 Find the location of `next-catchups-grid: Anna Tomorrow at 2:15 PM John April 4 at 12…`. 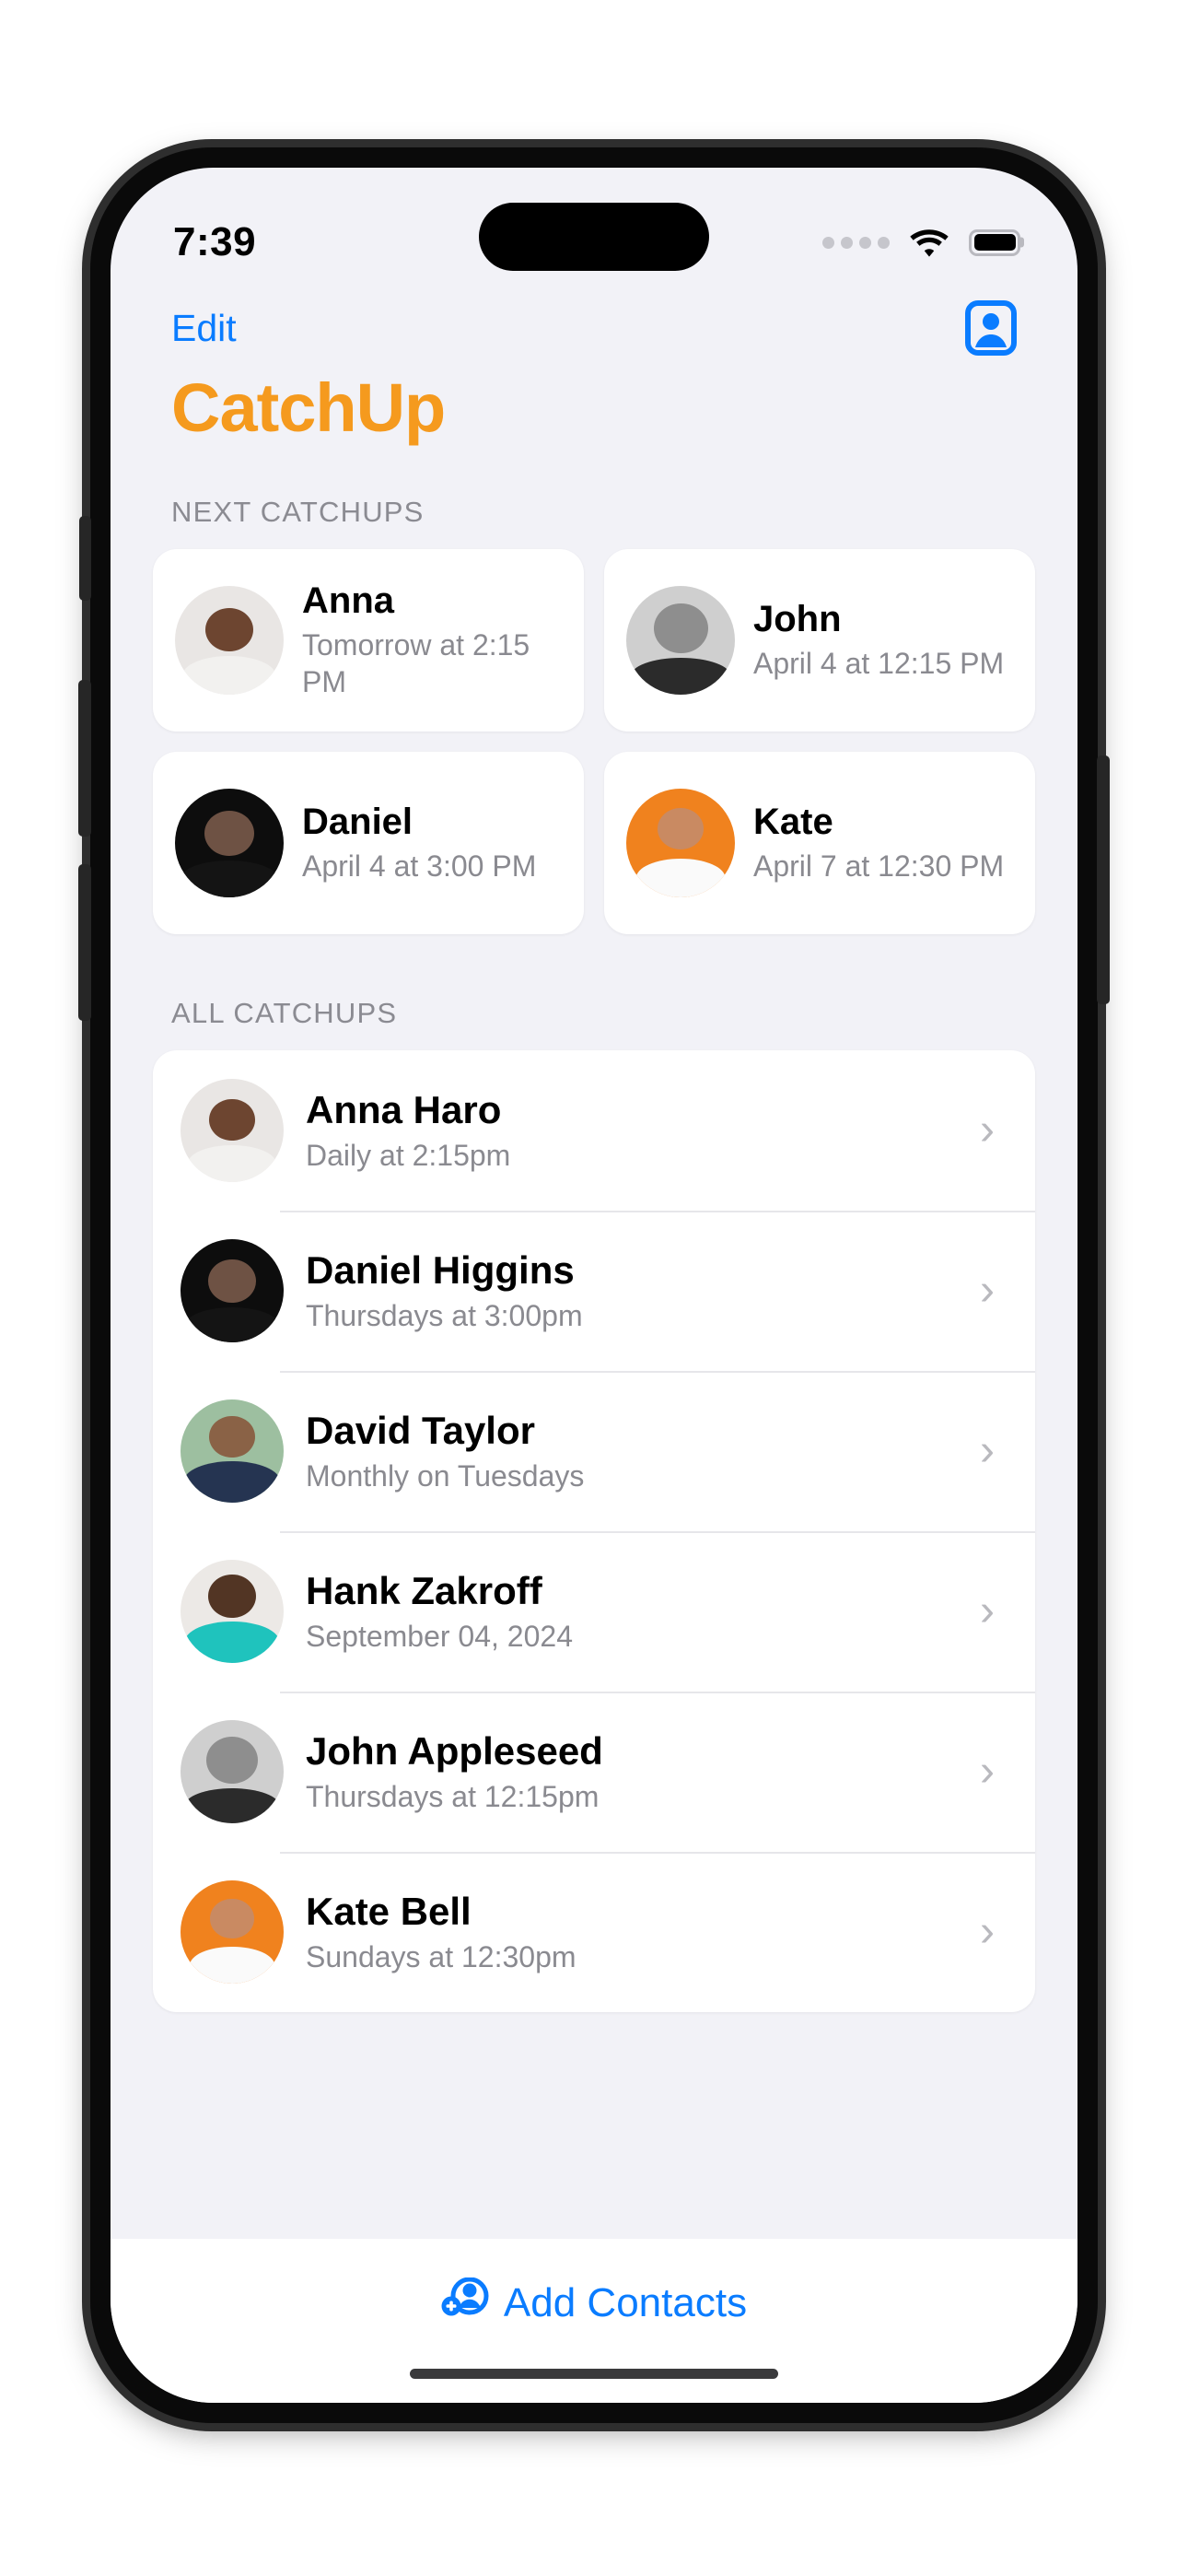

next-catchups-grid: Anna Tomorrow at 2:15 PM John April 4 at 12… is located at coordinates (594, 741).